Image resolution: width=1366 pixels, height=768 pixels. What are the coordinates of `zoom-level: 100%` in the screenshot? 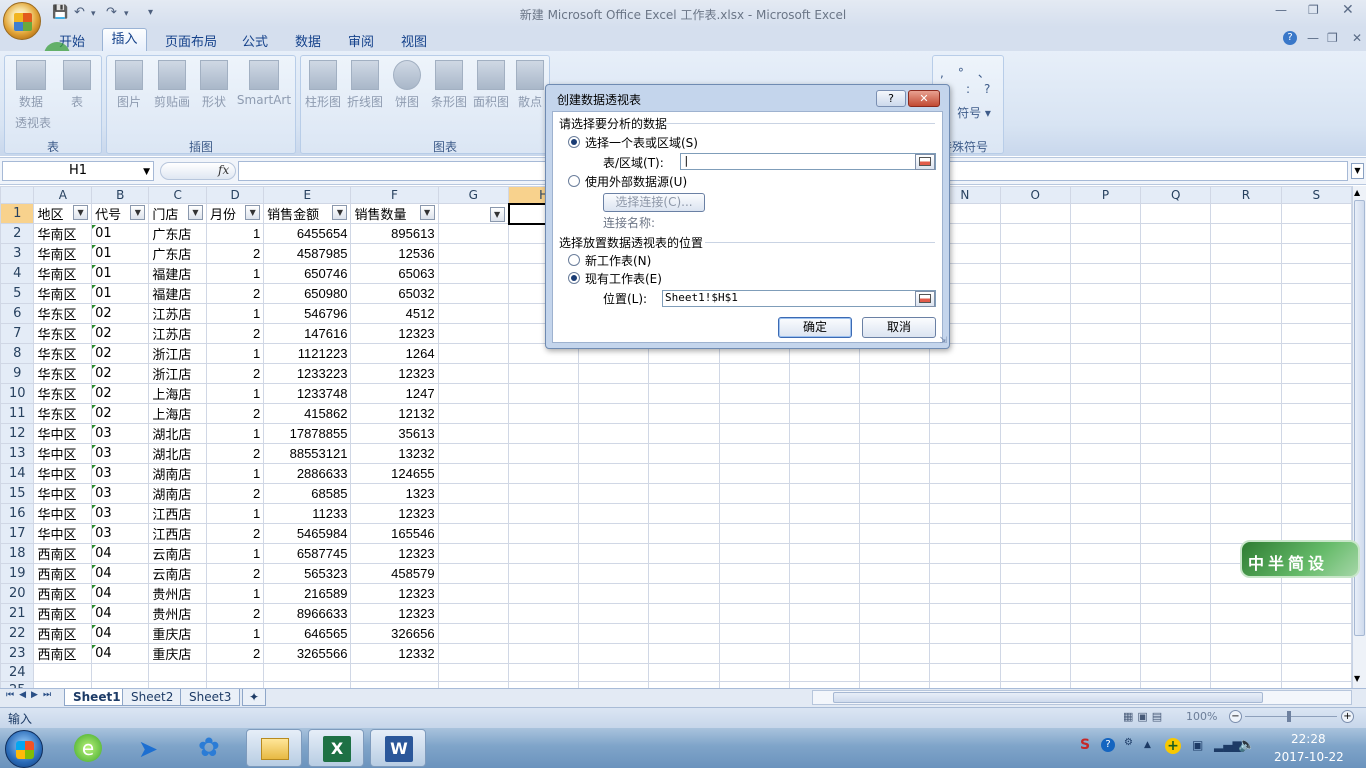 It's located at (1201, 716).